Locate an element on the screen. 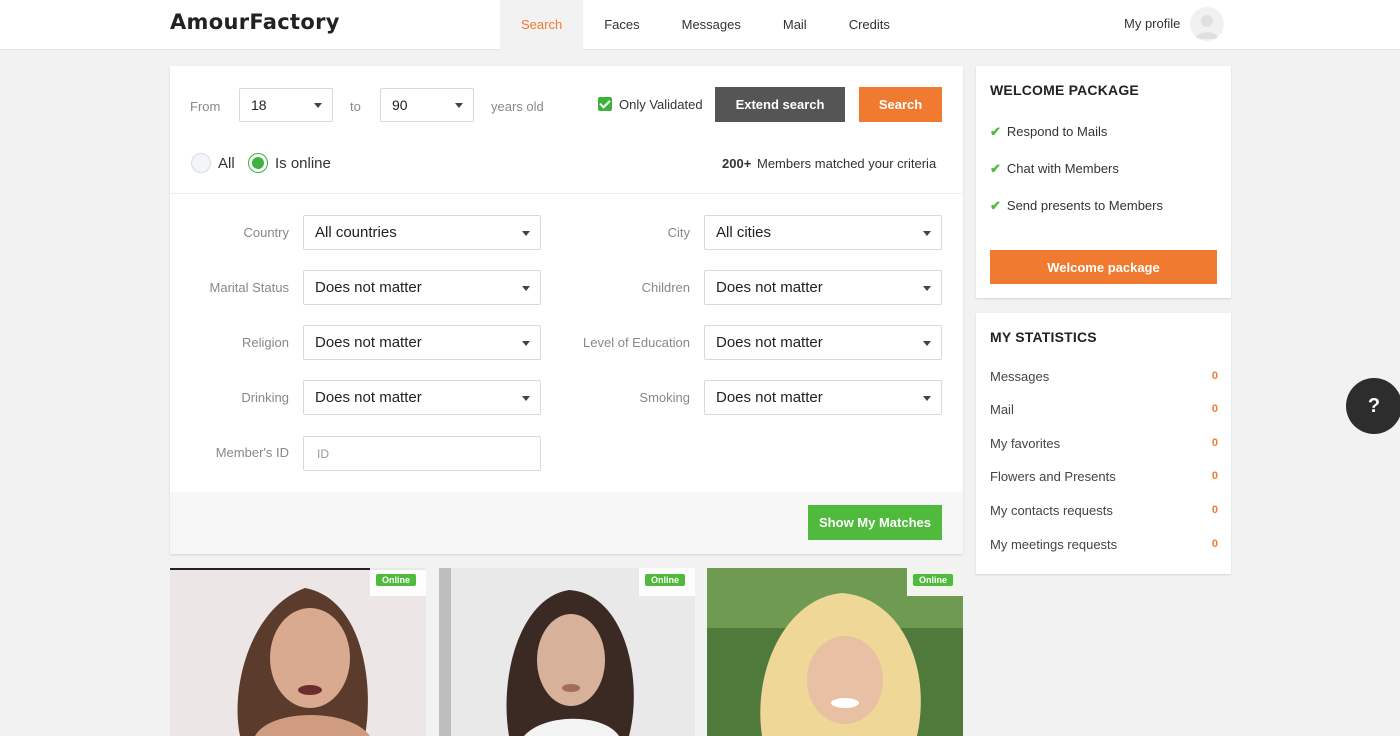 Image resolution: width=1400 pixels, height=736 pixels. radio-is-online-label: Is online is located at coordinates (303, 163).